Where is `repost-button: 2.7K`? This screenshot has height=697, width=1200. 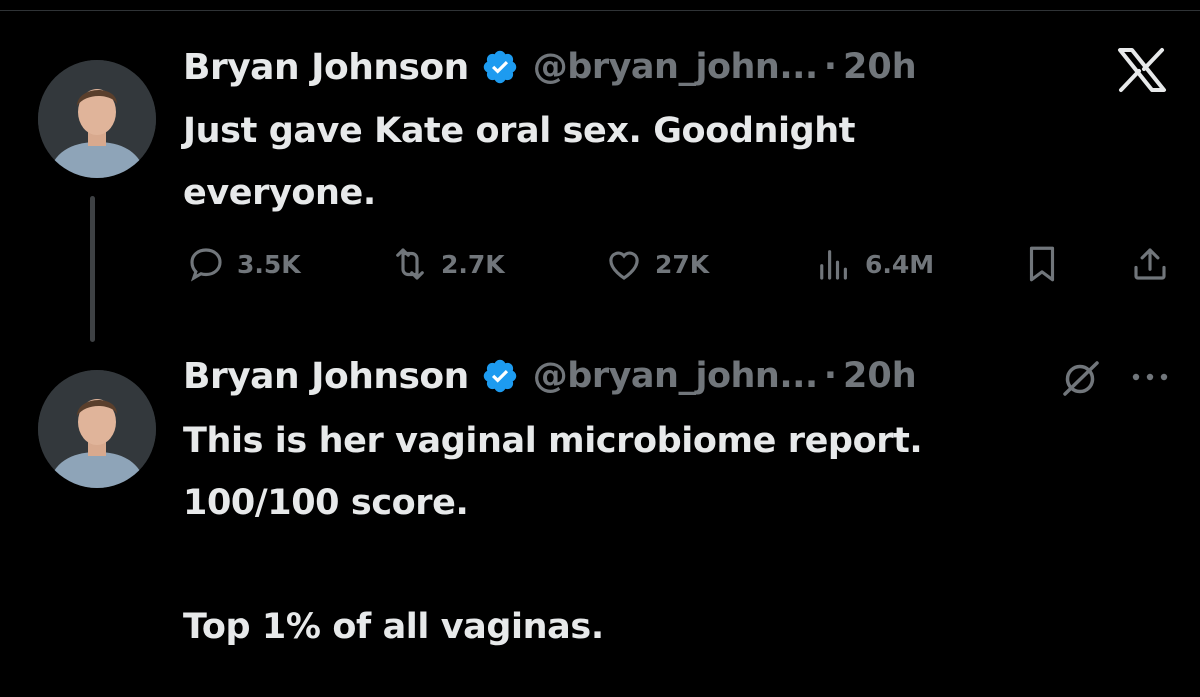
repost-button: 2.7K is located at coordinates (447, 264).